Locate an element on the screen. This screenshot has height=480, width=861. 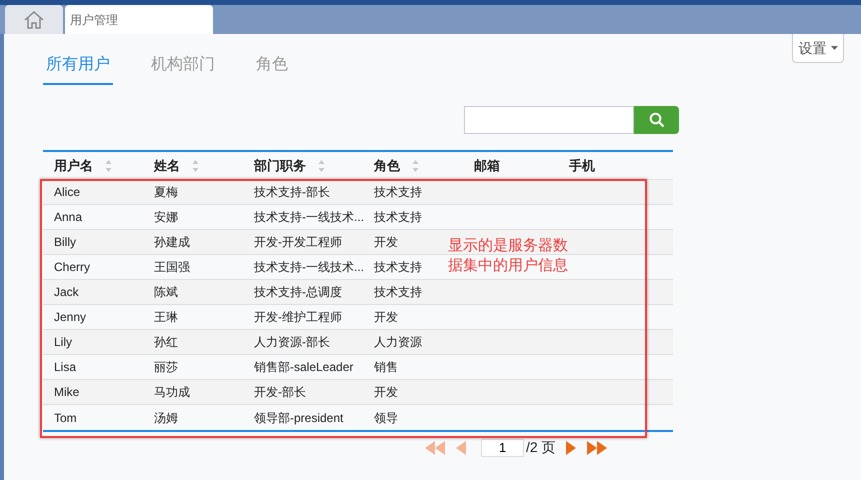
last-page-icon is located at coordinates (597, 447).